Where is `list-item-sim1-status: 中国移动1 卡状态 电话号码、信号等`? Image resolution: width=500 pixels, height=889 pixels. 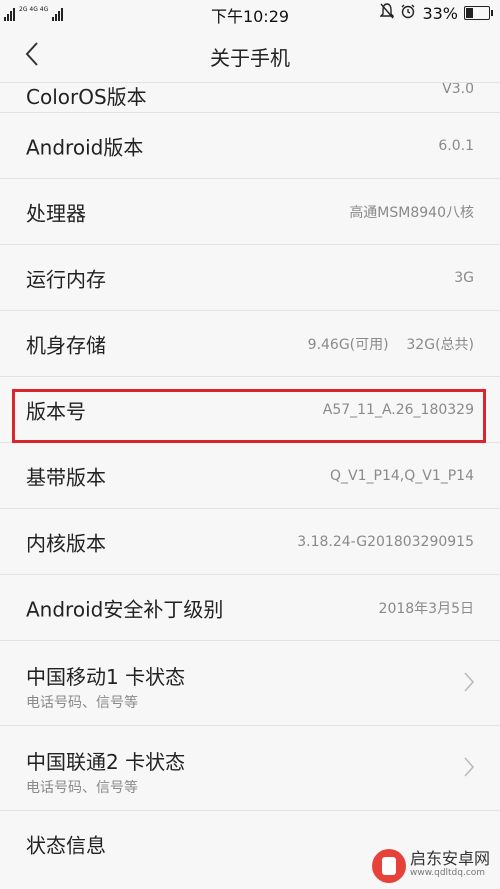 list-item-sim1-status: 中国移动1 卡状态 电话号码、信号等 is located at coordinates (250, 683).